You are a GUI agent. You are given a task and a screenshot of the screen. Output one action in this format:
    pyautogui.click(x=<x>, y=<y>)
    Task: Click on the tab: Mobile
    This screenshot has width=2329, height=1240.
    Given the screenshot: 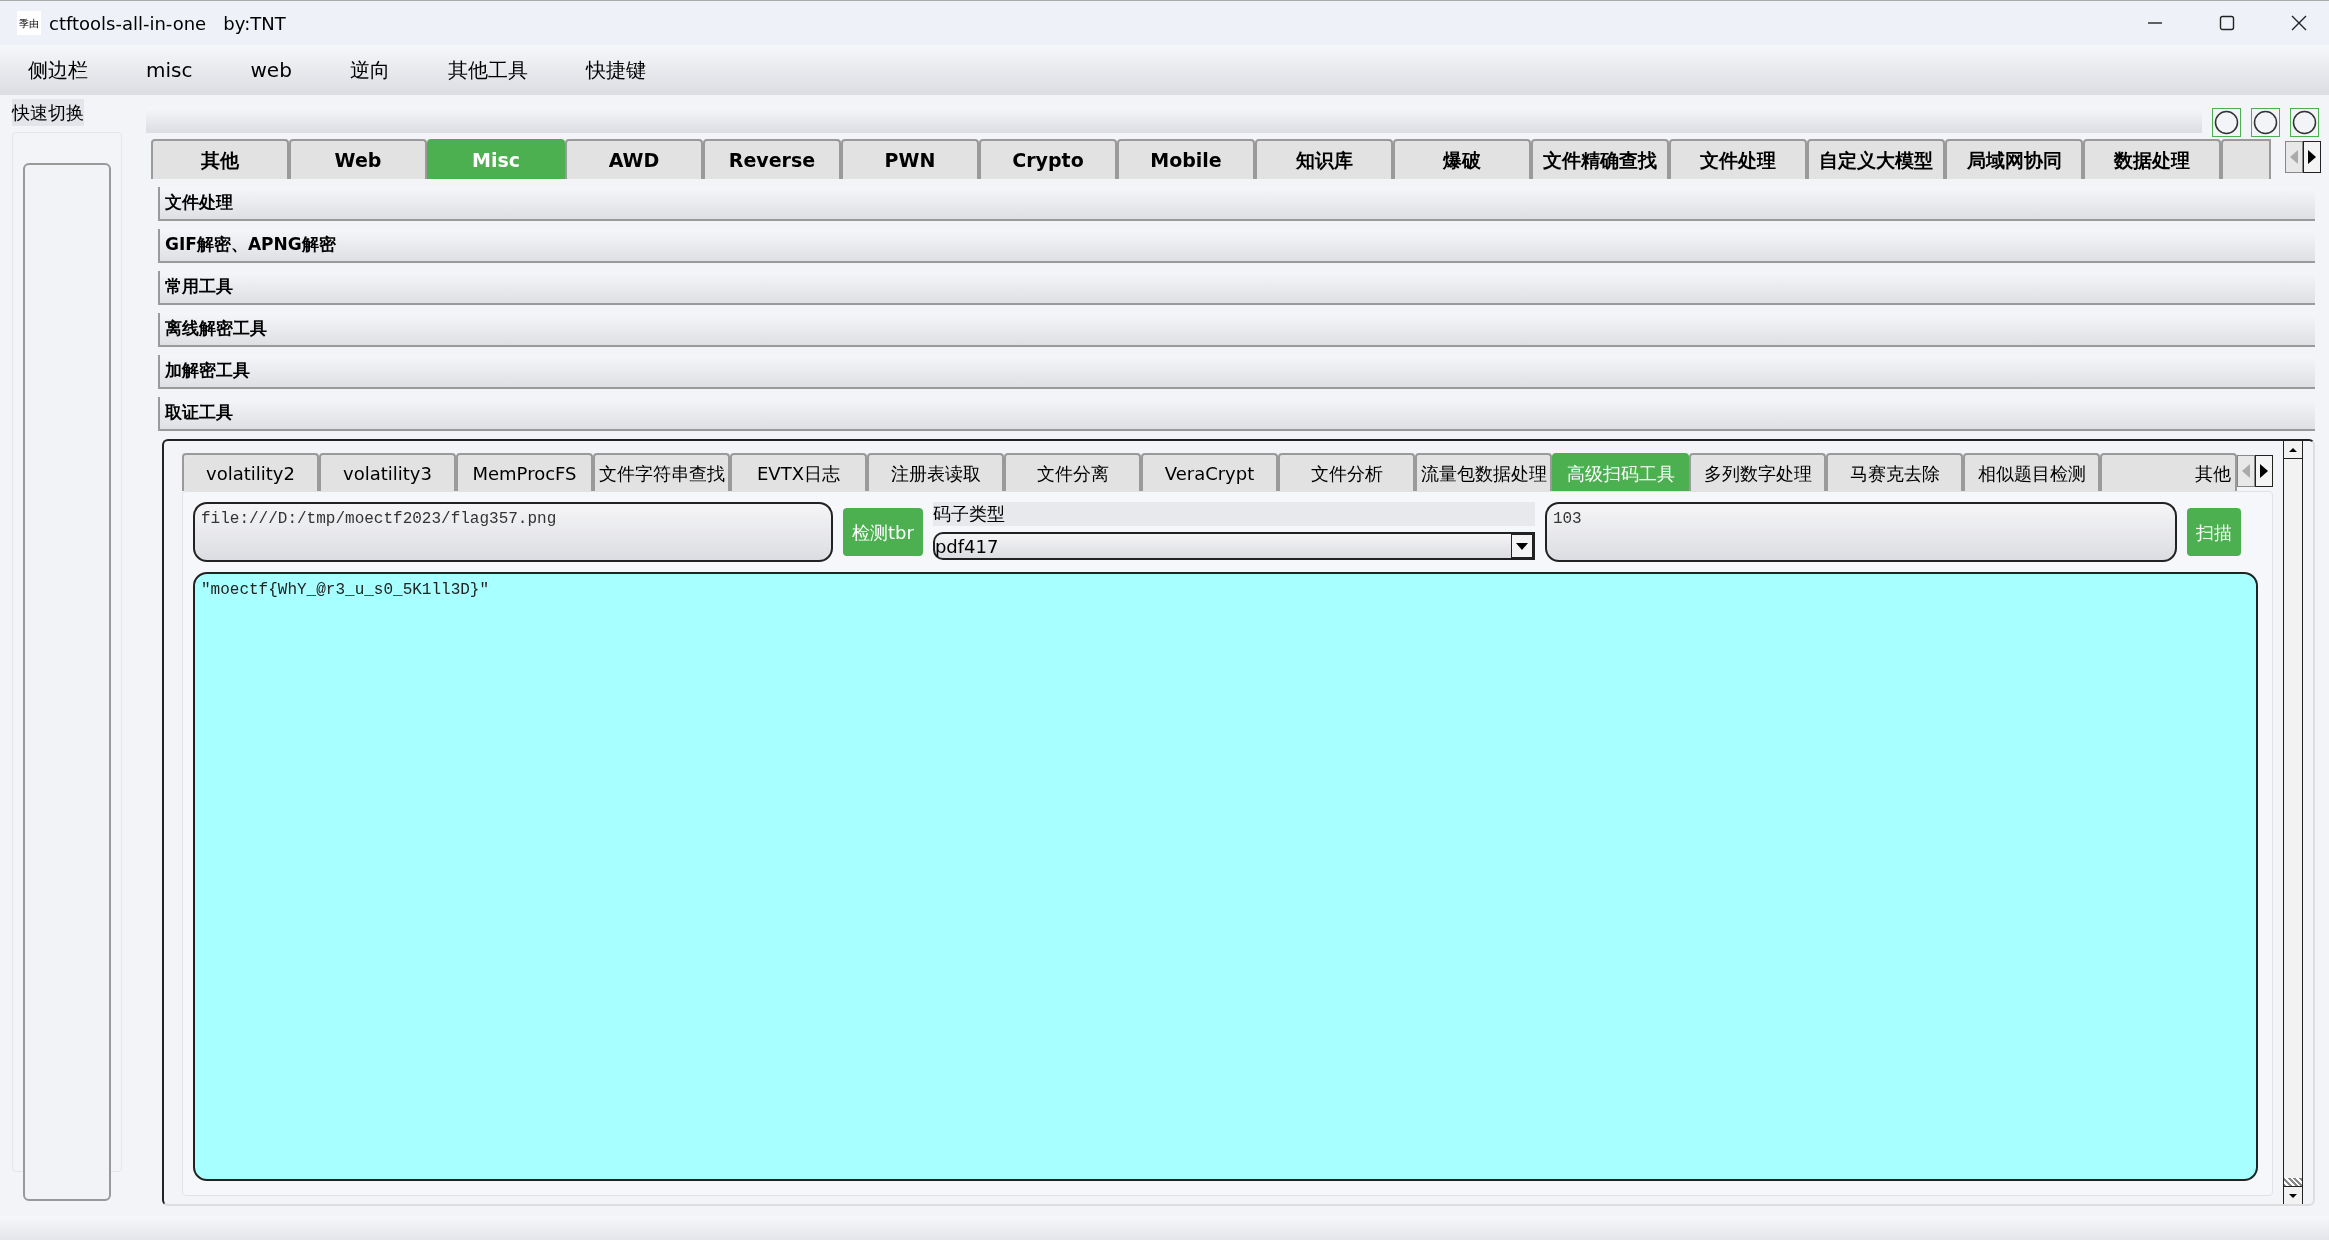 What is the action you would take?
    pyautogui.click(x=1186, y=159)
    